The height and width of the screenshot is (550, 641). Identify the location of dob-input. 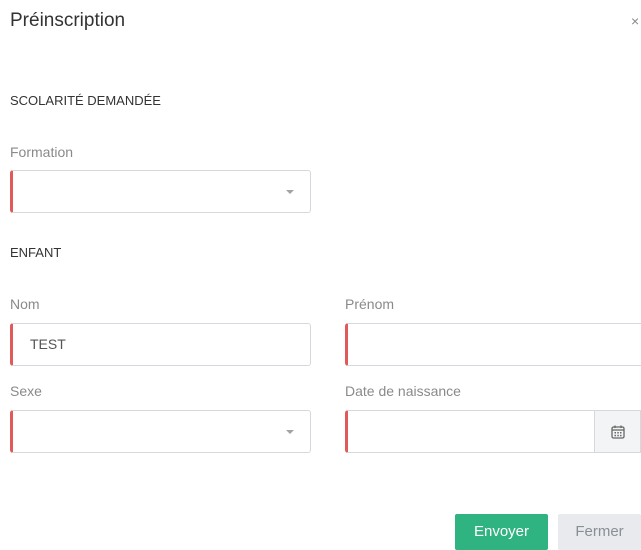
(470, 431).